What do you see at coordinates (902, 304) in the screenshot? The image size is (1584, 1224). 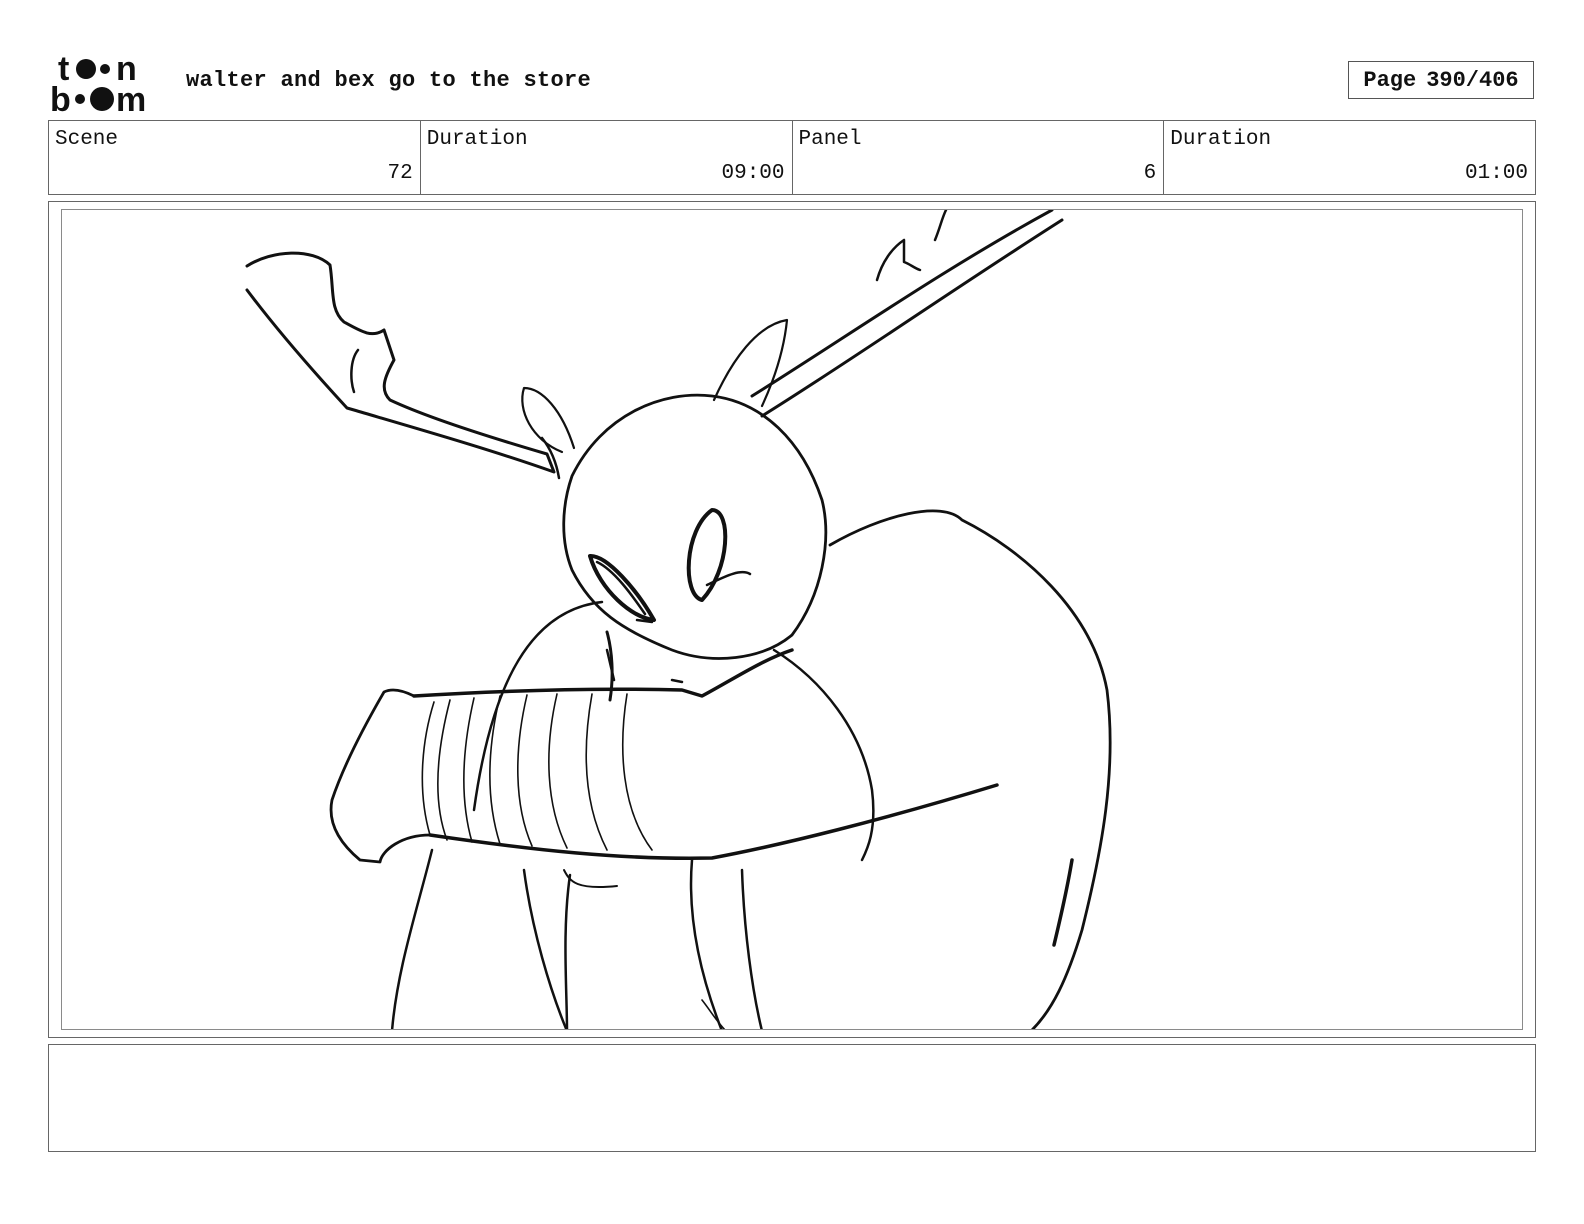 I see `right-stick-sketch` at bounding box center [902, 304].